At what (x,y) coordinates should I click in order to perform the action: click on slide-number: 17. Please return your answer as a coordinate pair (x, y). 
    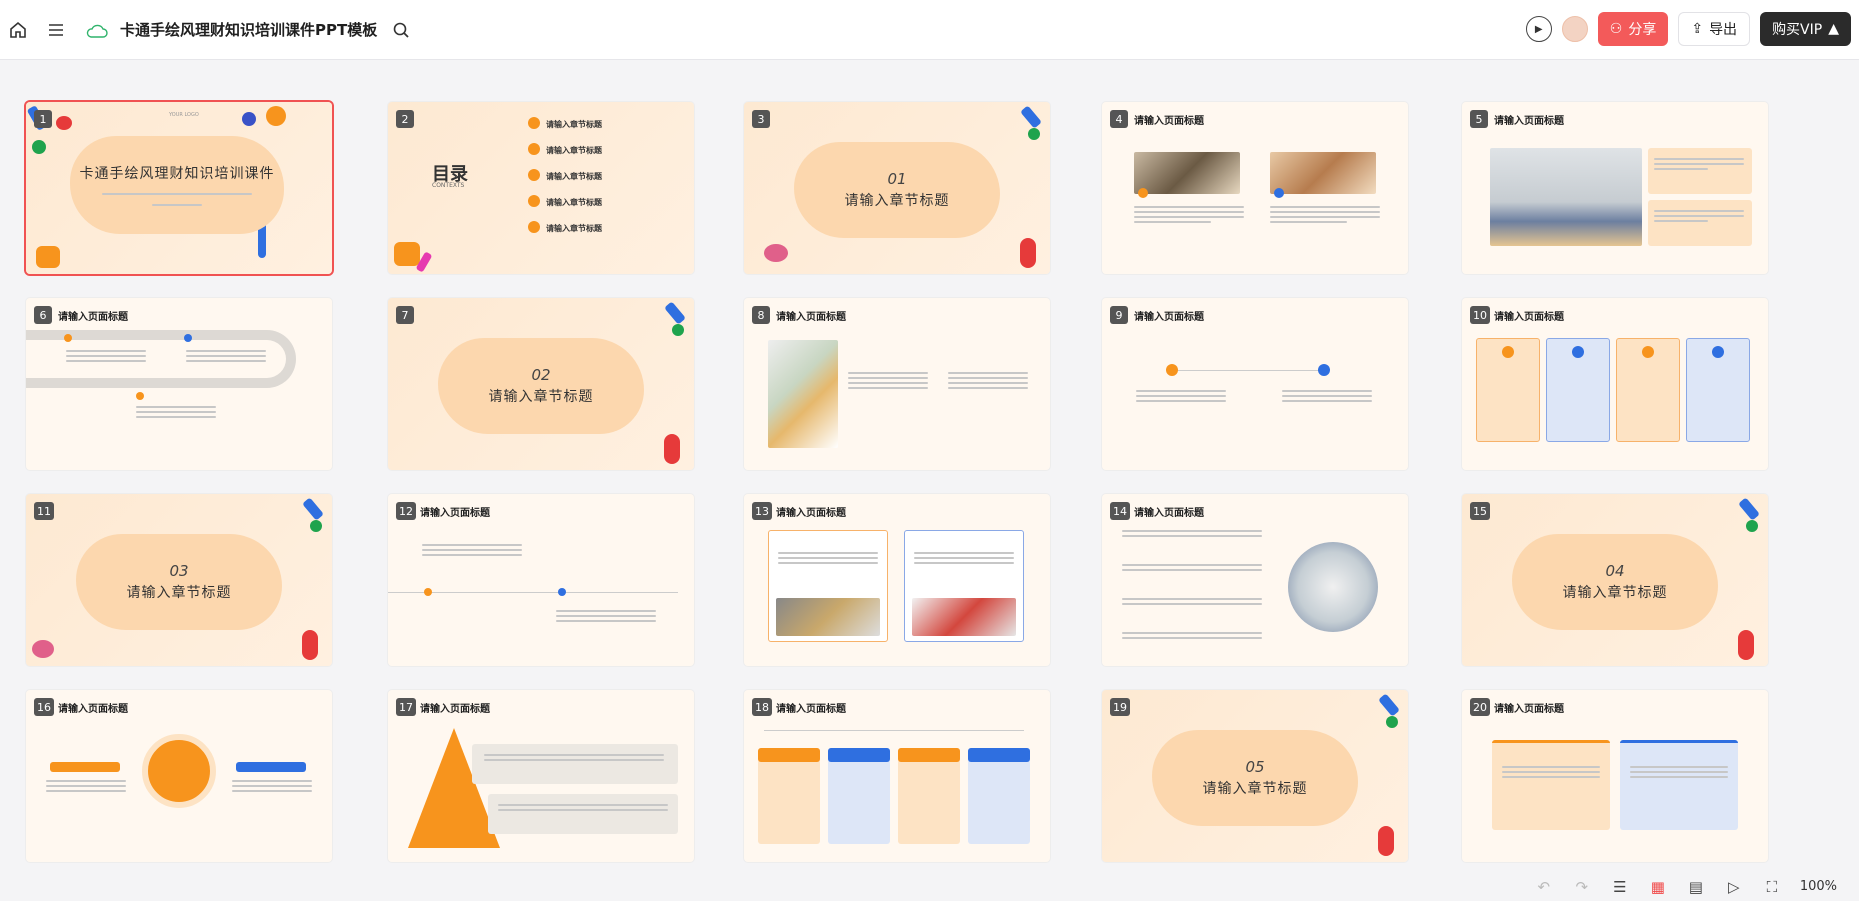
    Looking at the image, I should click on (406, 707).